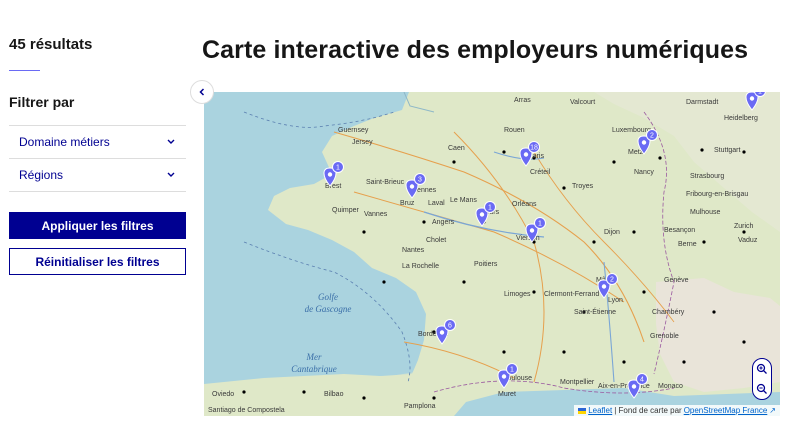 Image resolution: width=792 pixels, height=445 pixels. What do you see at coordinates (600, 410) in the screenshot?
I see `leaflet-link: Leaflet` at bounding box center [600, 410].